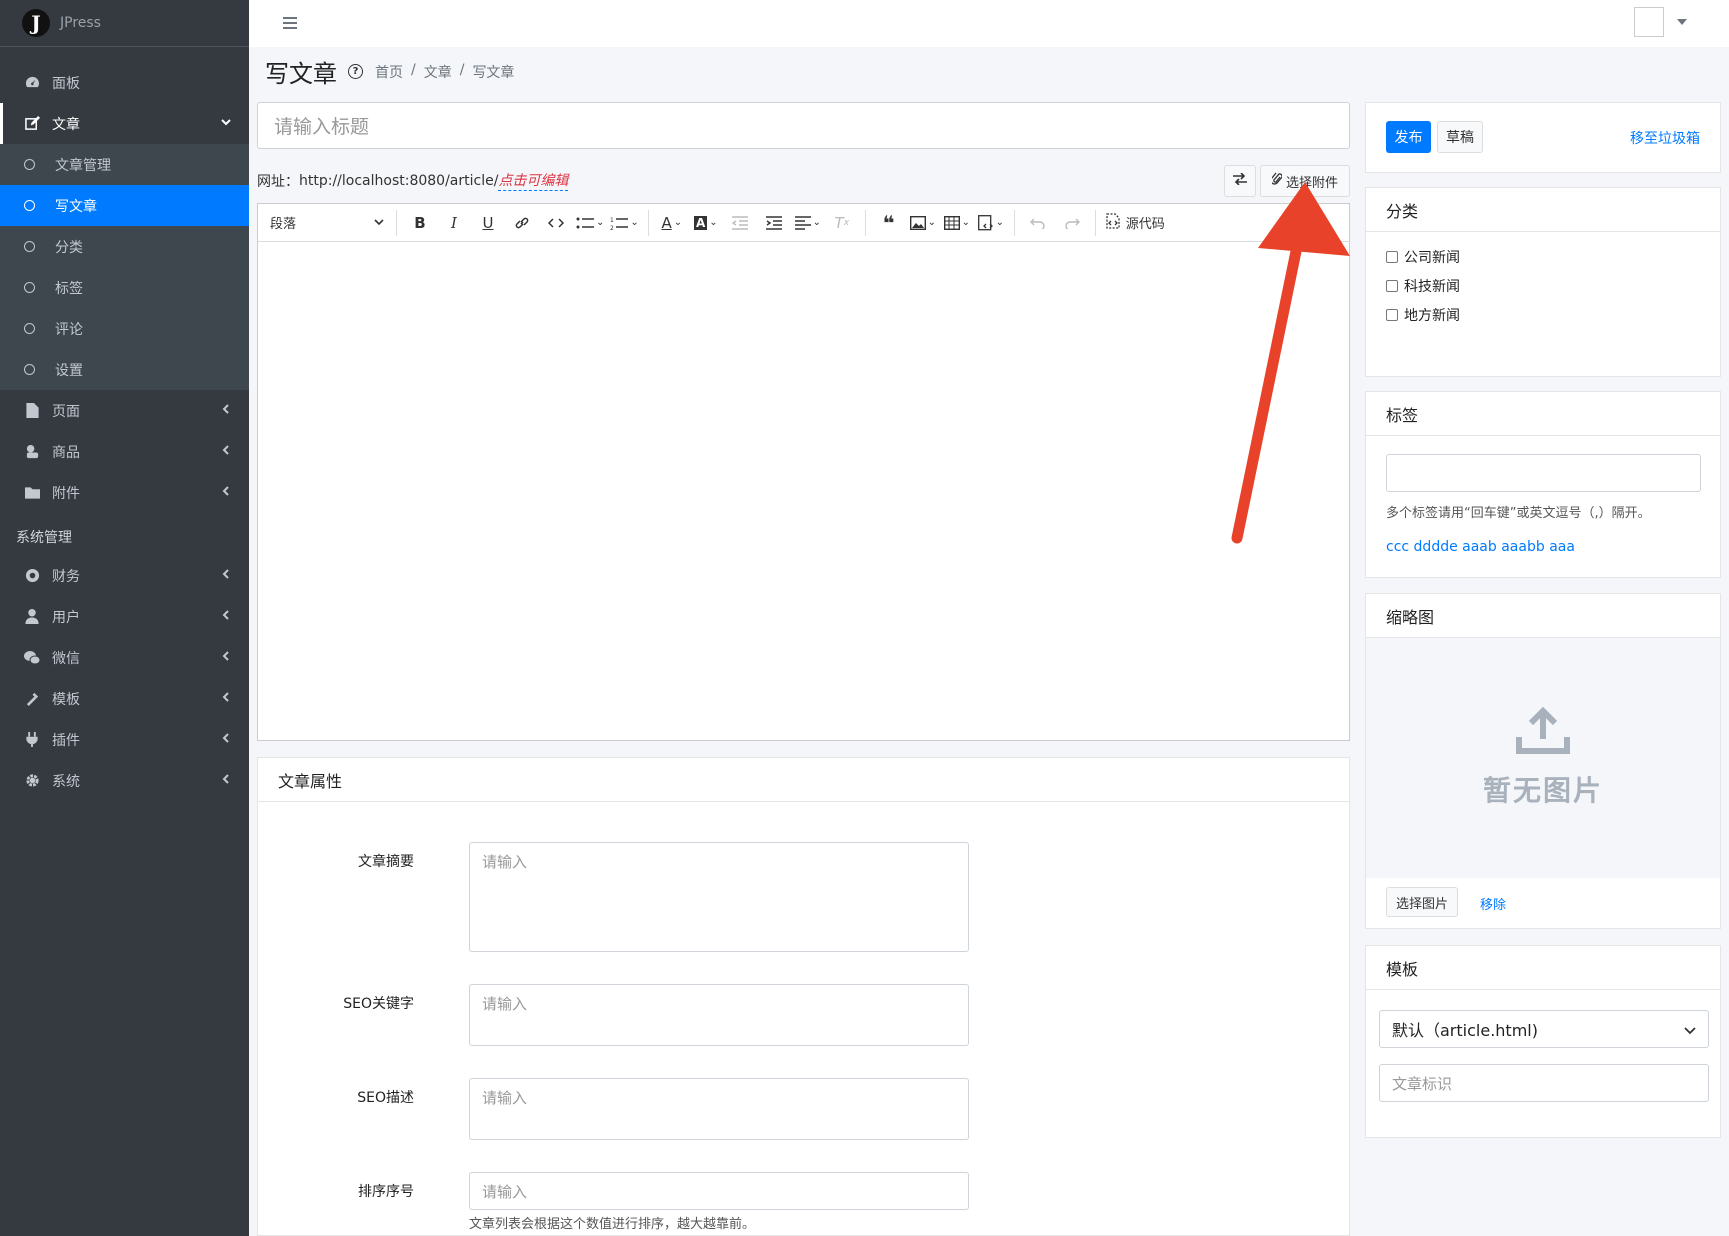  What do you see at coordinates (69, 288) in the screenshot?
I see `sidebar-subitem-label: 标签` at bounding box center [69, 288].